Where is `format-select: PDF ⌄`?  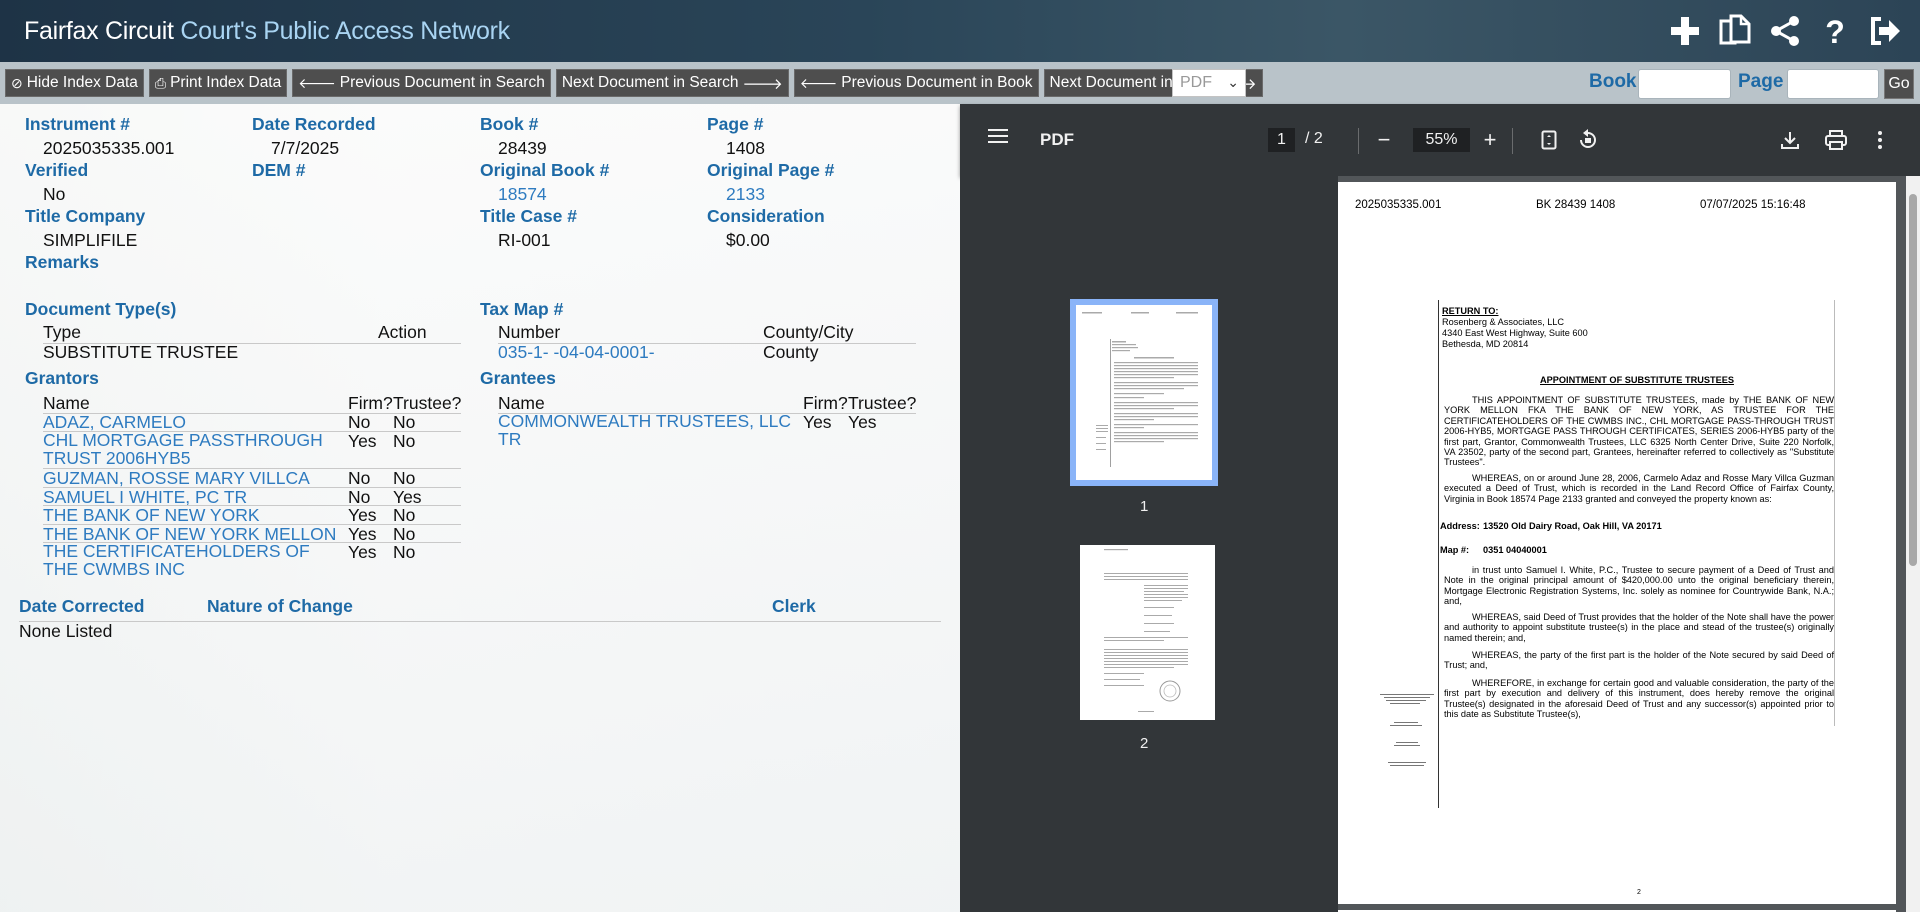 format-select: PDF ⌄ is located at coordinates (1209, 83).